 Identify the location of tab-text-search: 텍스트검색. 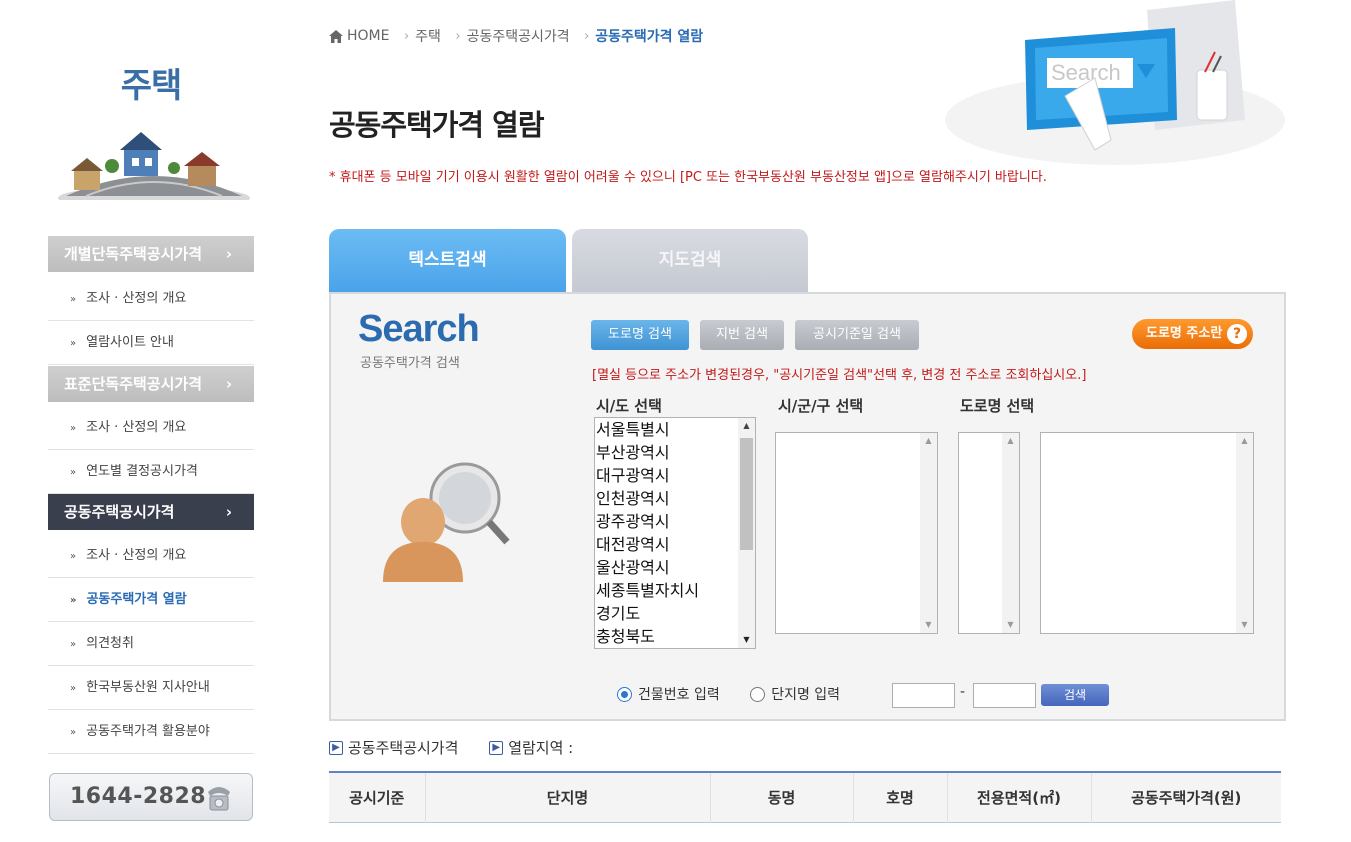
(447, 260).